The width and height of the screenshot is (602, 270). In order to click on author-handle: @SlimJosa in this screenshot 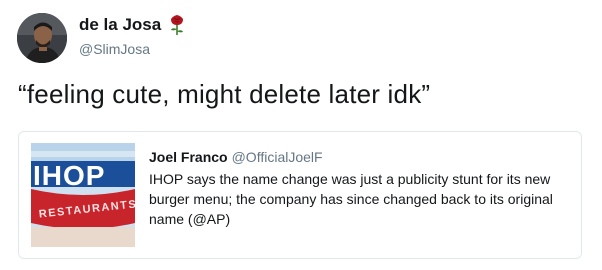, I will do `click(114, 49)`.